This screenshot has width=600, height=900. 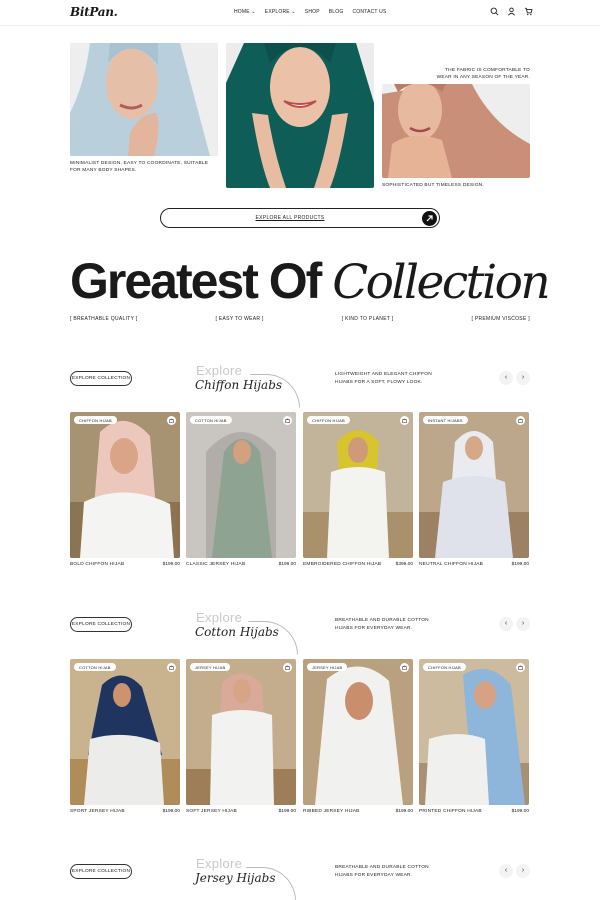 What do you see at coordinates (450, 811) in the screenshot?
I see `product-name: PRINTED CHIFFON HIJAB` at bounding box center [450, 811].